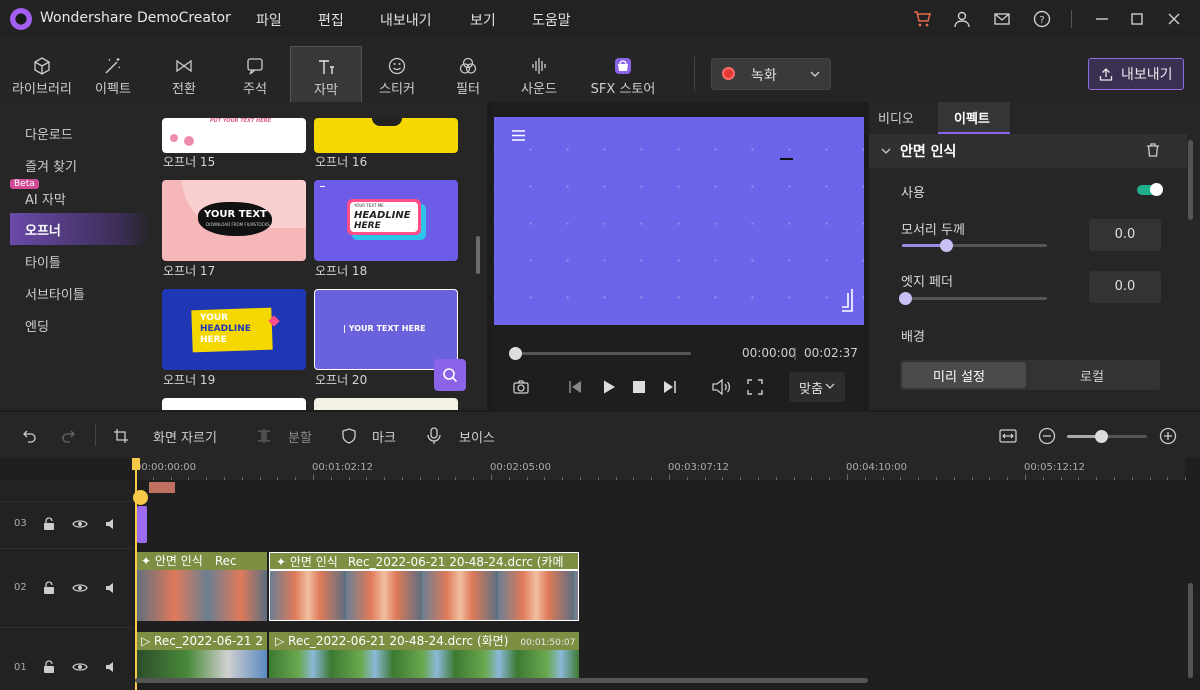 The height and width of the screenshot is (690, 1200). What do you see at coordinates (162, 487) in the screenshot?
I see `caption-clip` at bounding box center [162, 487].